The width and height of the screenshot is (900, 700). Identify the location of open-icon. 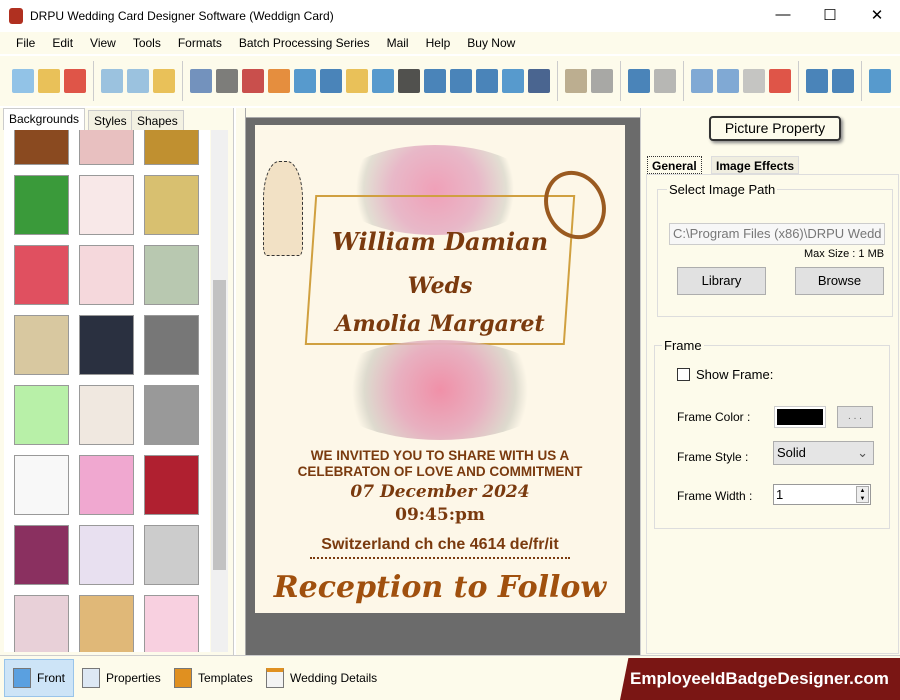
(49, 81).